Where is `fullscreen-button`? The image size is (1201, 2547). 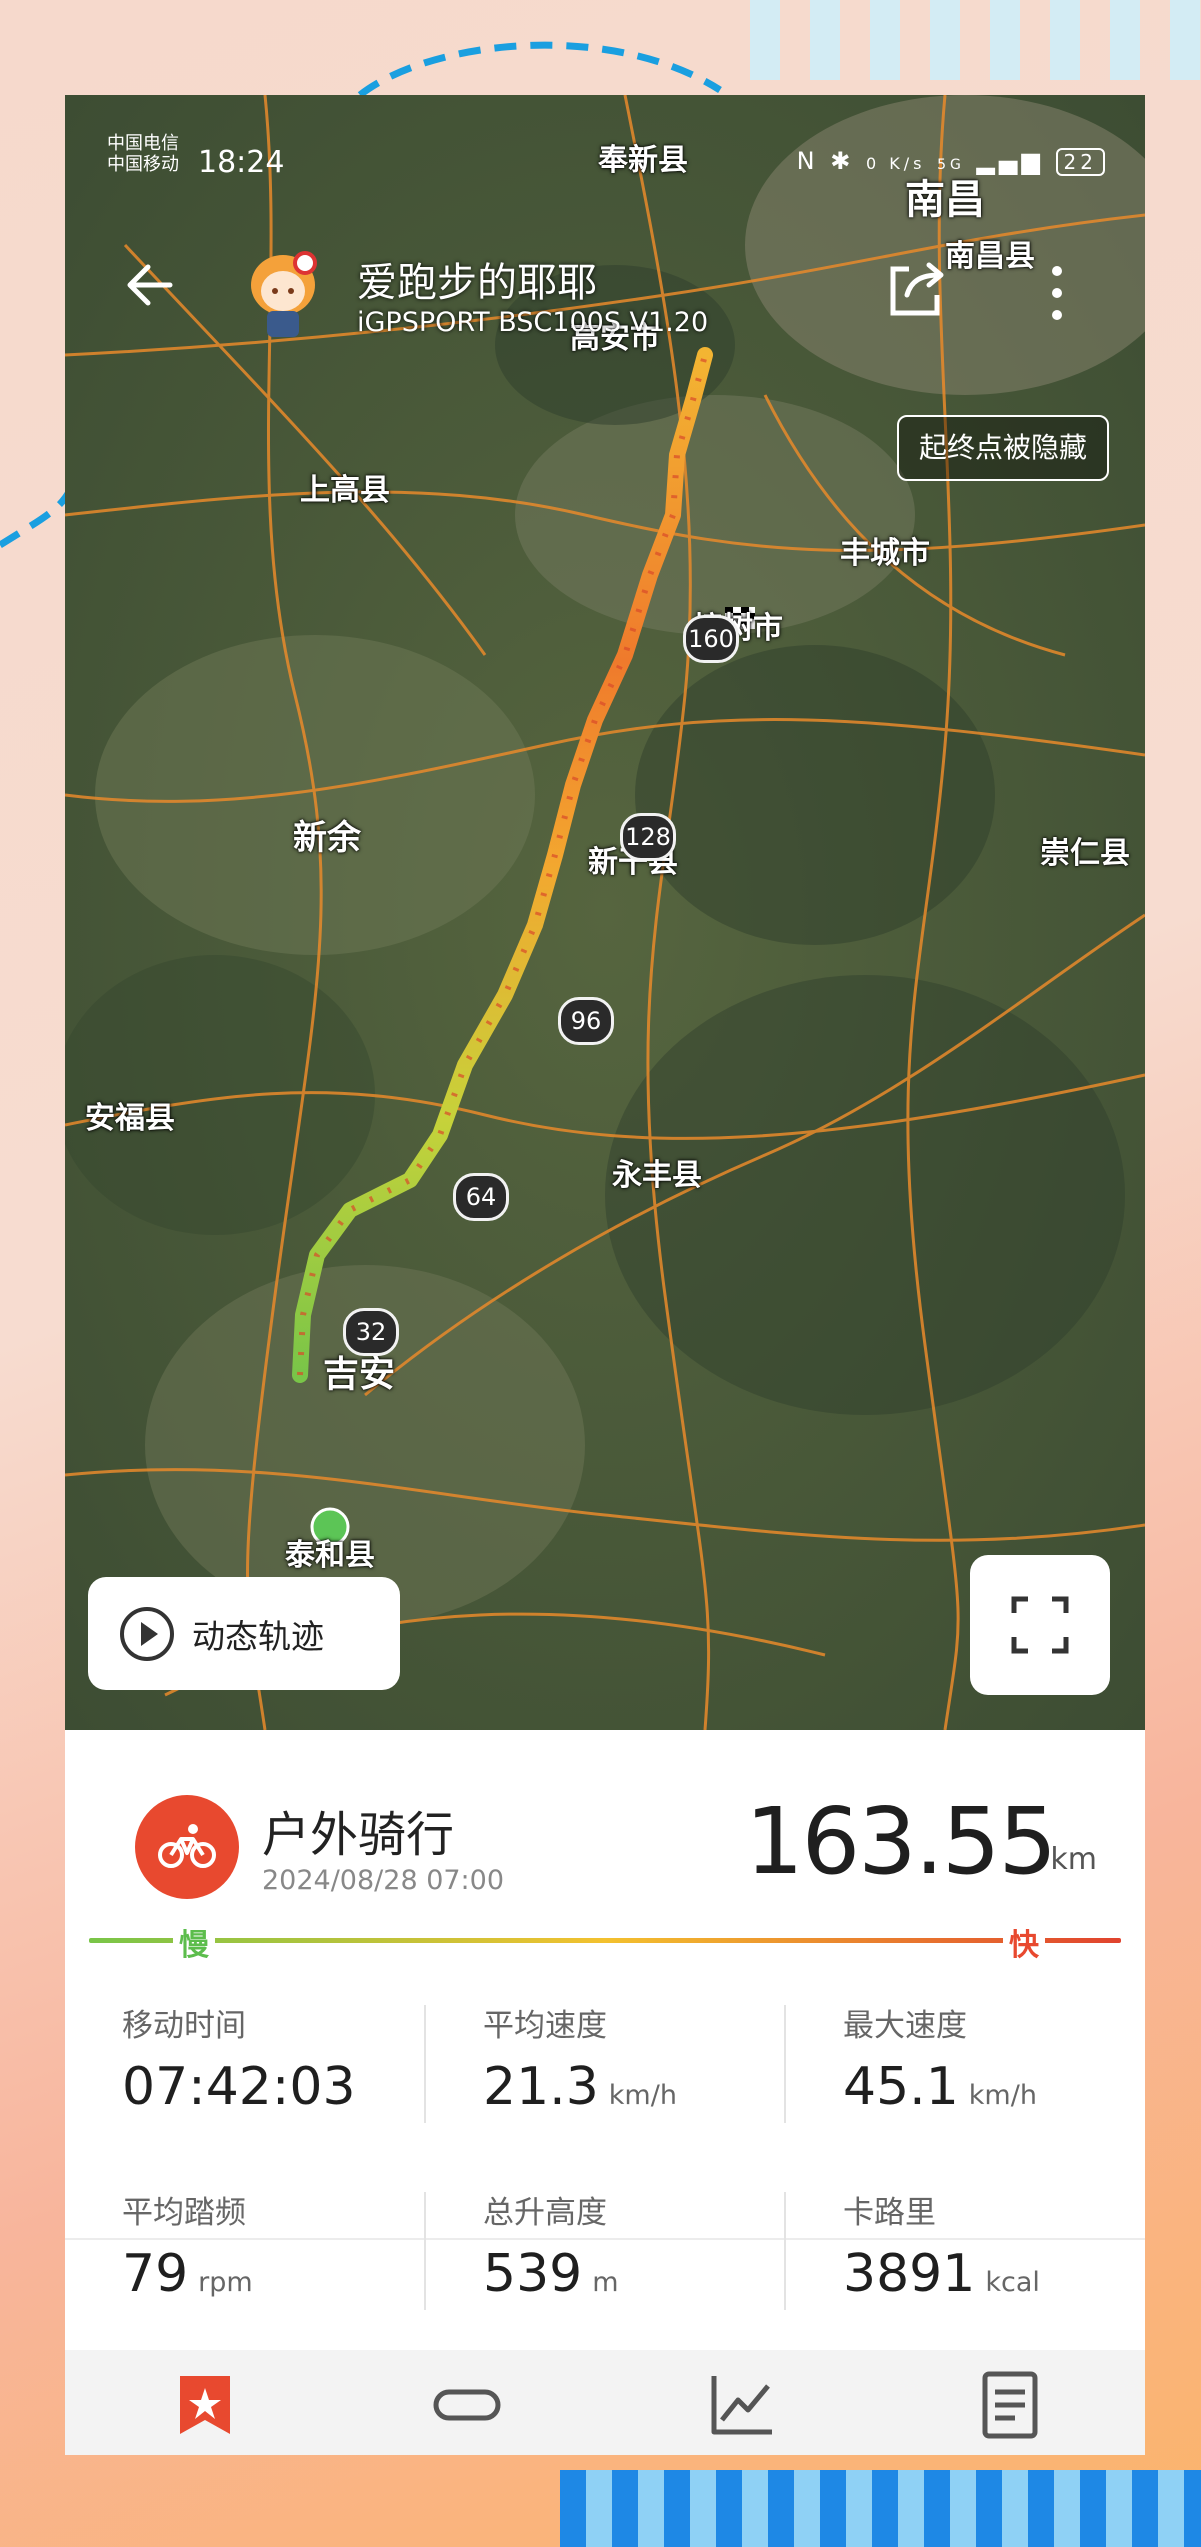 fullscreen-button is located at coordinates (1040, 1625).